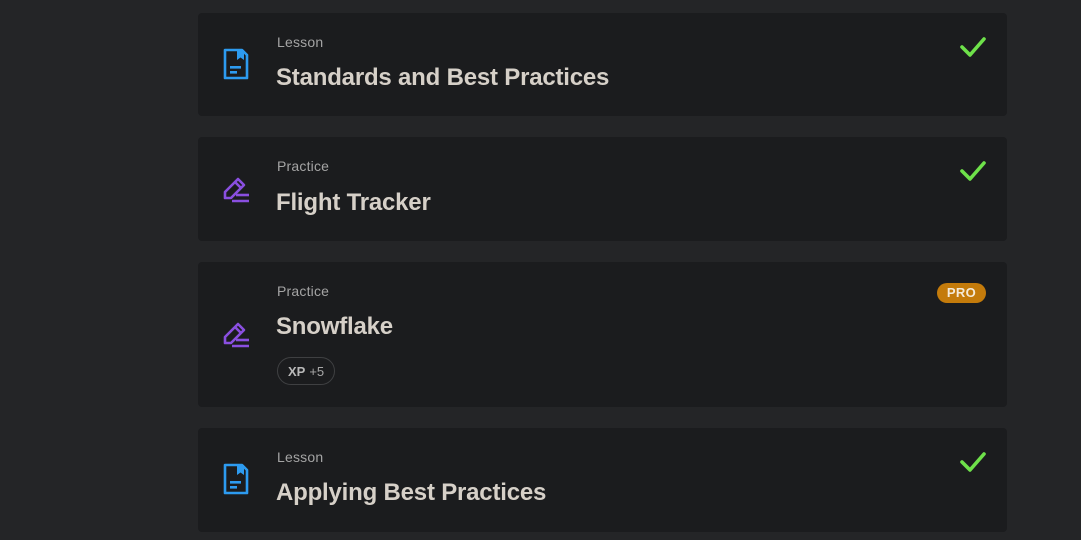 Image resolution: width=1081 pixels, height=540 pixels. What do you see at coordinates (961, 293) in the screenshot?
I see `pro-badge: PRO` at bounding box center [961, 293].